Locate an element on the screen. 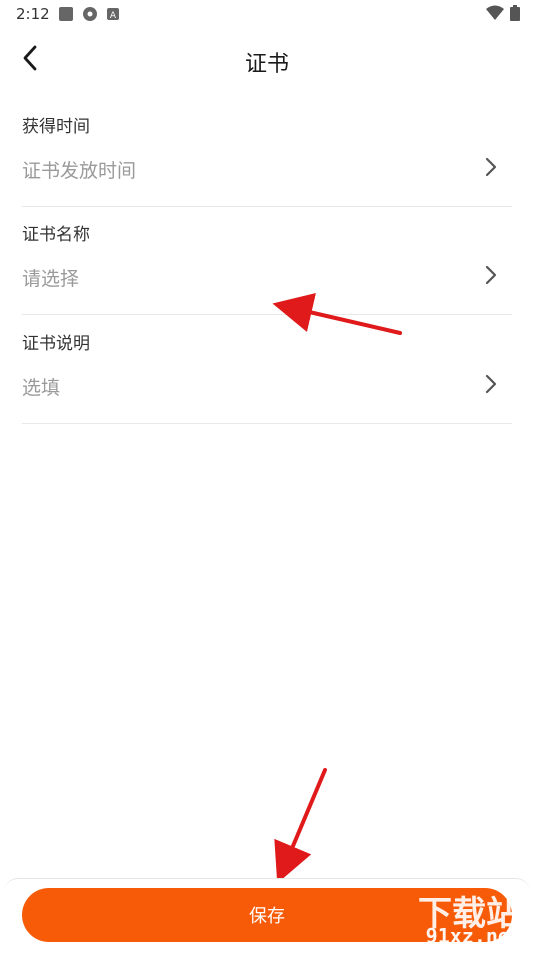 This screenshot has width=534, height=959. watermark-bottom-text: 91xz.net is located at coordinates (473, 936).